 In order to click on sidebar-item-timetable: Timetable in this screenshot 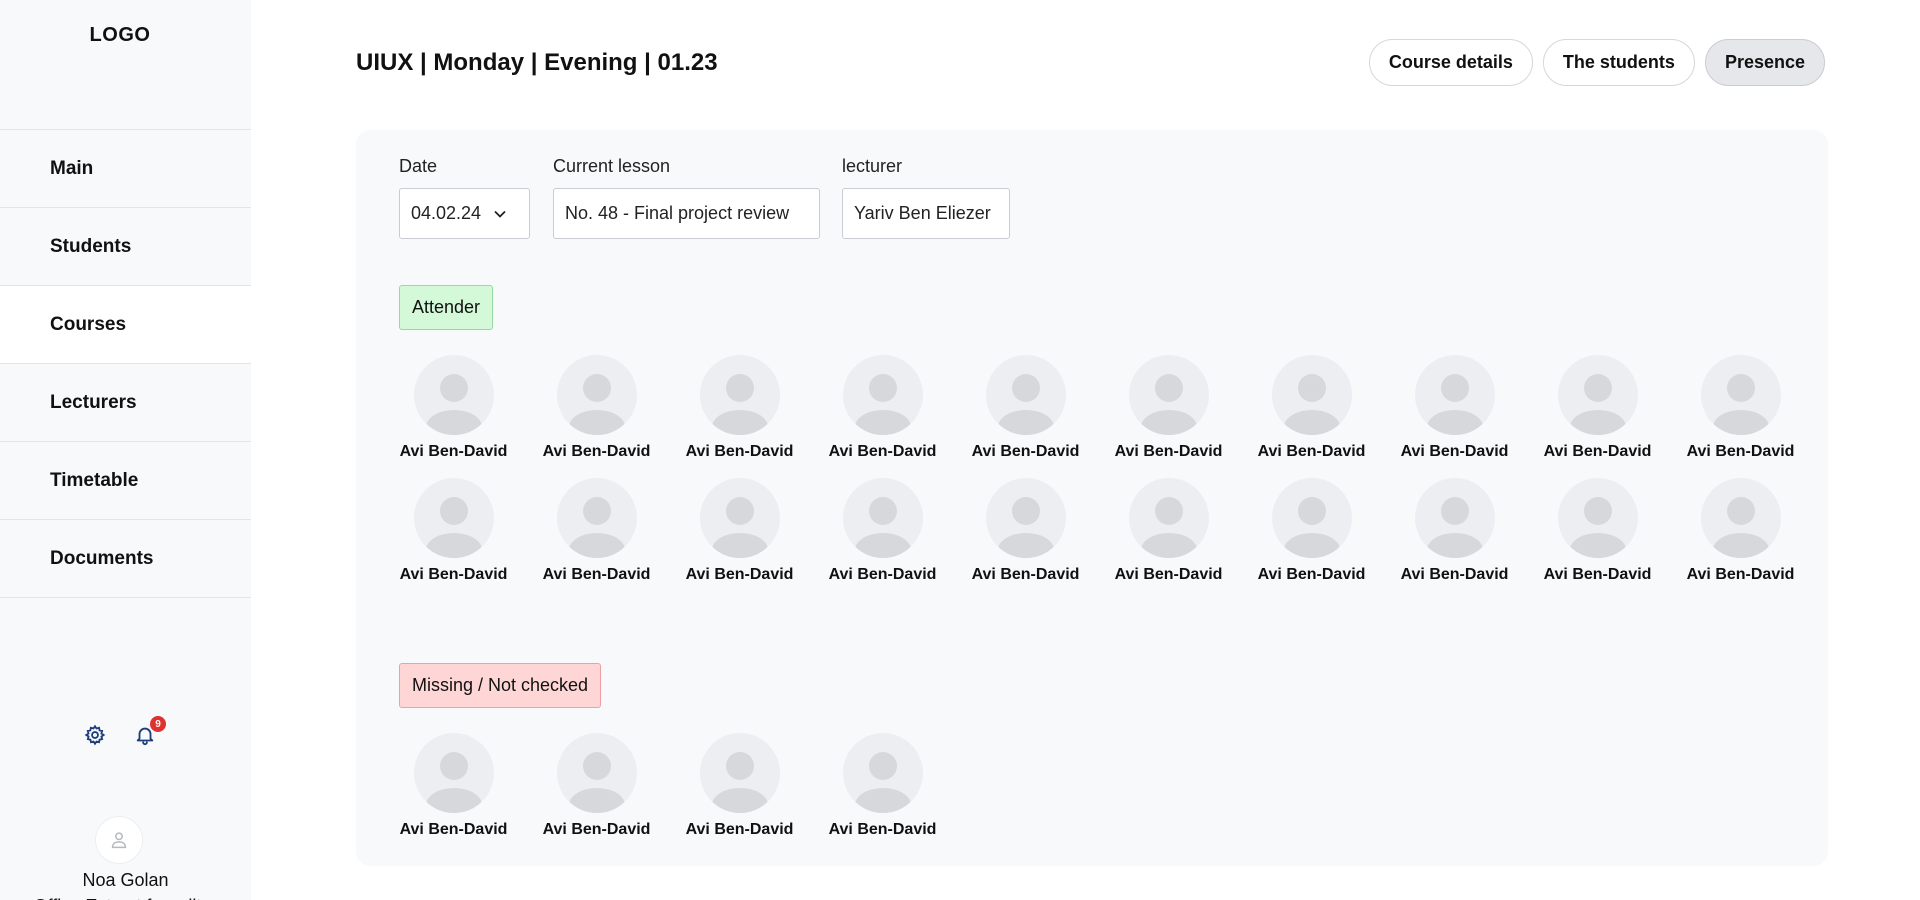, I will do `click(125, 481)`.